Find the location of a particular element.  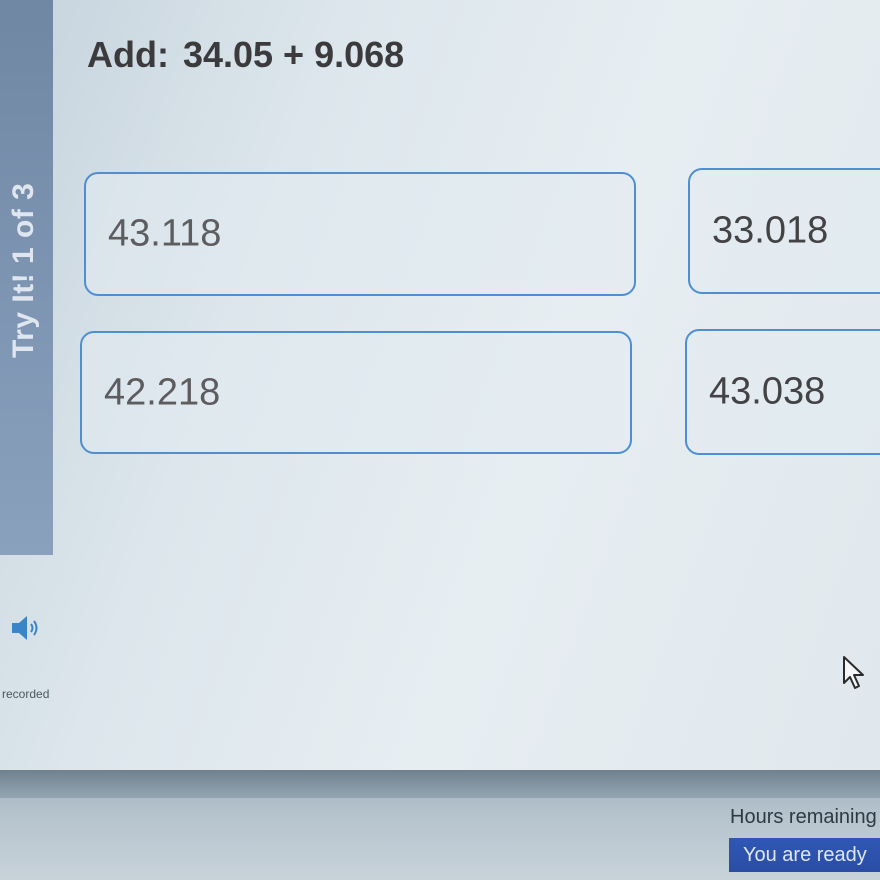

answer-choice-4-label: 43.038 is located at coordinates (767, 391).